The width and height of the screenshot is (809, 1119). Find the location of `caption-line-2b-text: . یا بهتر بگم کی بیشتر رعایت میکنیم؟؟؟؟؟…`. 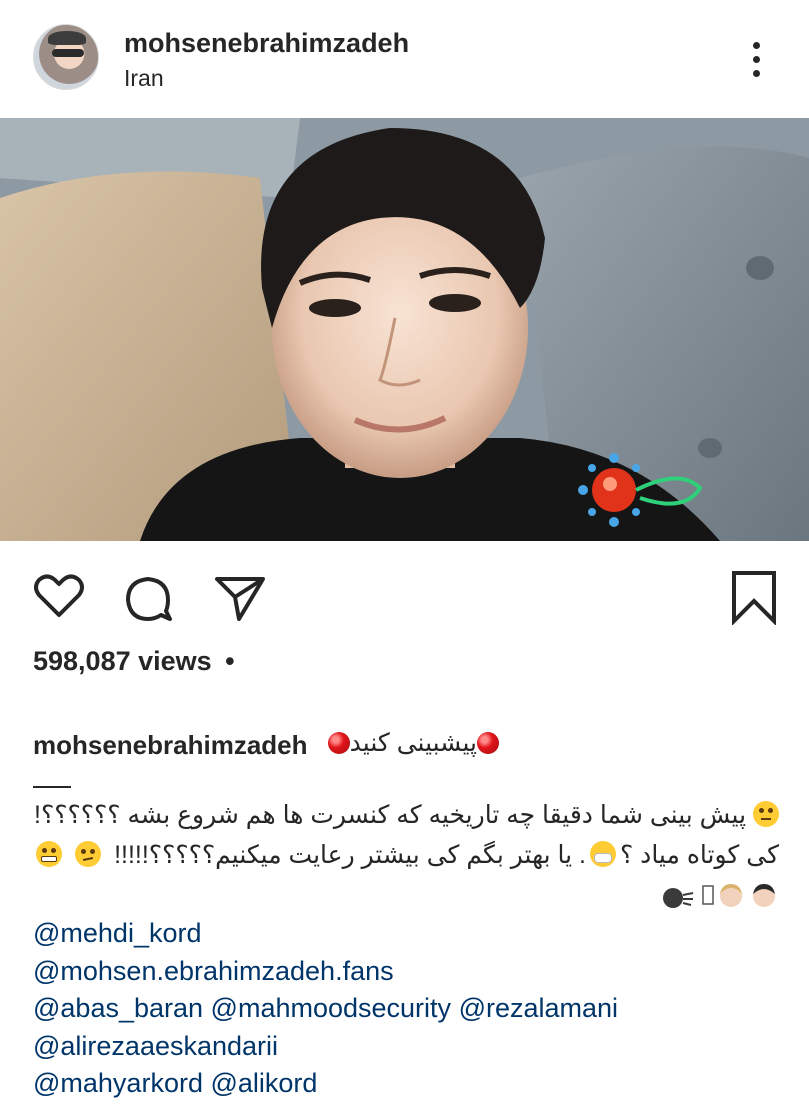

caption-line-2b-text: . یا بهتر بگم کی بیشتر رعایت میکنیم؟؟؟؟؟… is located at coordinates (350, 855).